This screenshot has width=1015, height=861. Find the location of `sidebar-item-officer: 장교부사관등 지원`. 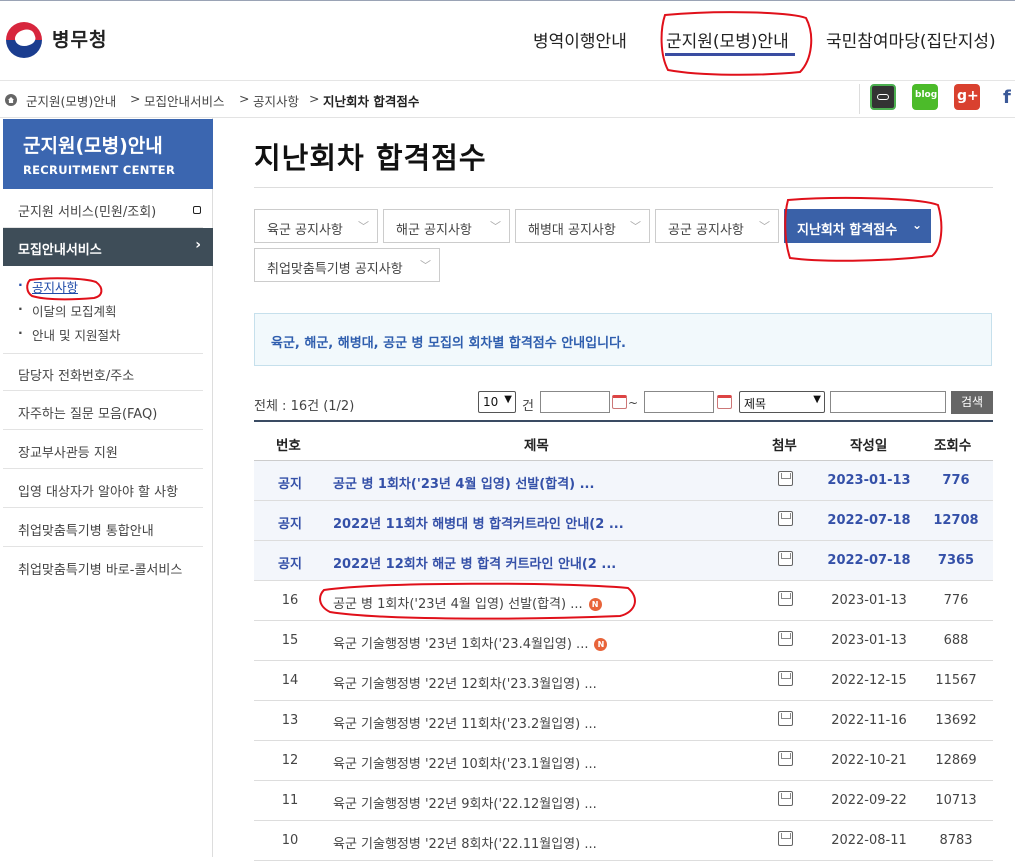

sidebar-item-officer: 장교부사관등 지원 is located at coordinates (103, 450).